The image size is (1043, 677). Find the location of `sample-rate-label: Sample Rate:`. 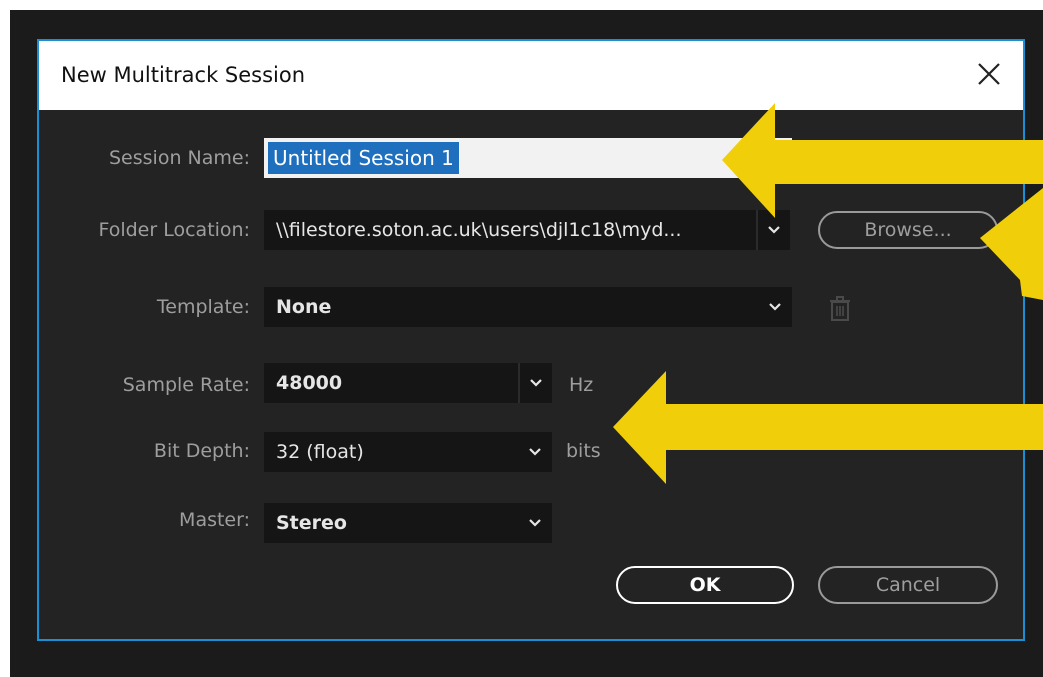

sample-rate-label: Sample Rate: is located at coordinates (186, 385).